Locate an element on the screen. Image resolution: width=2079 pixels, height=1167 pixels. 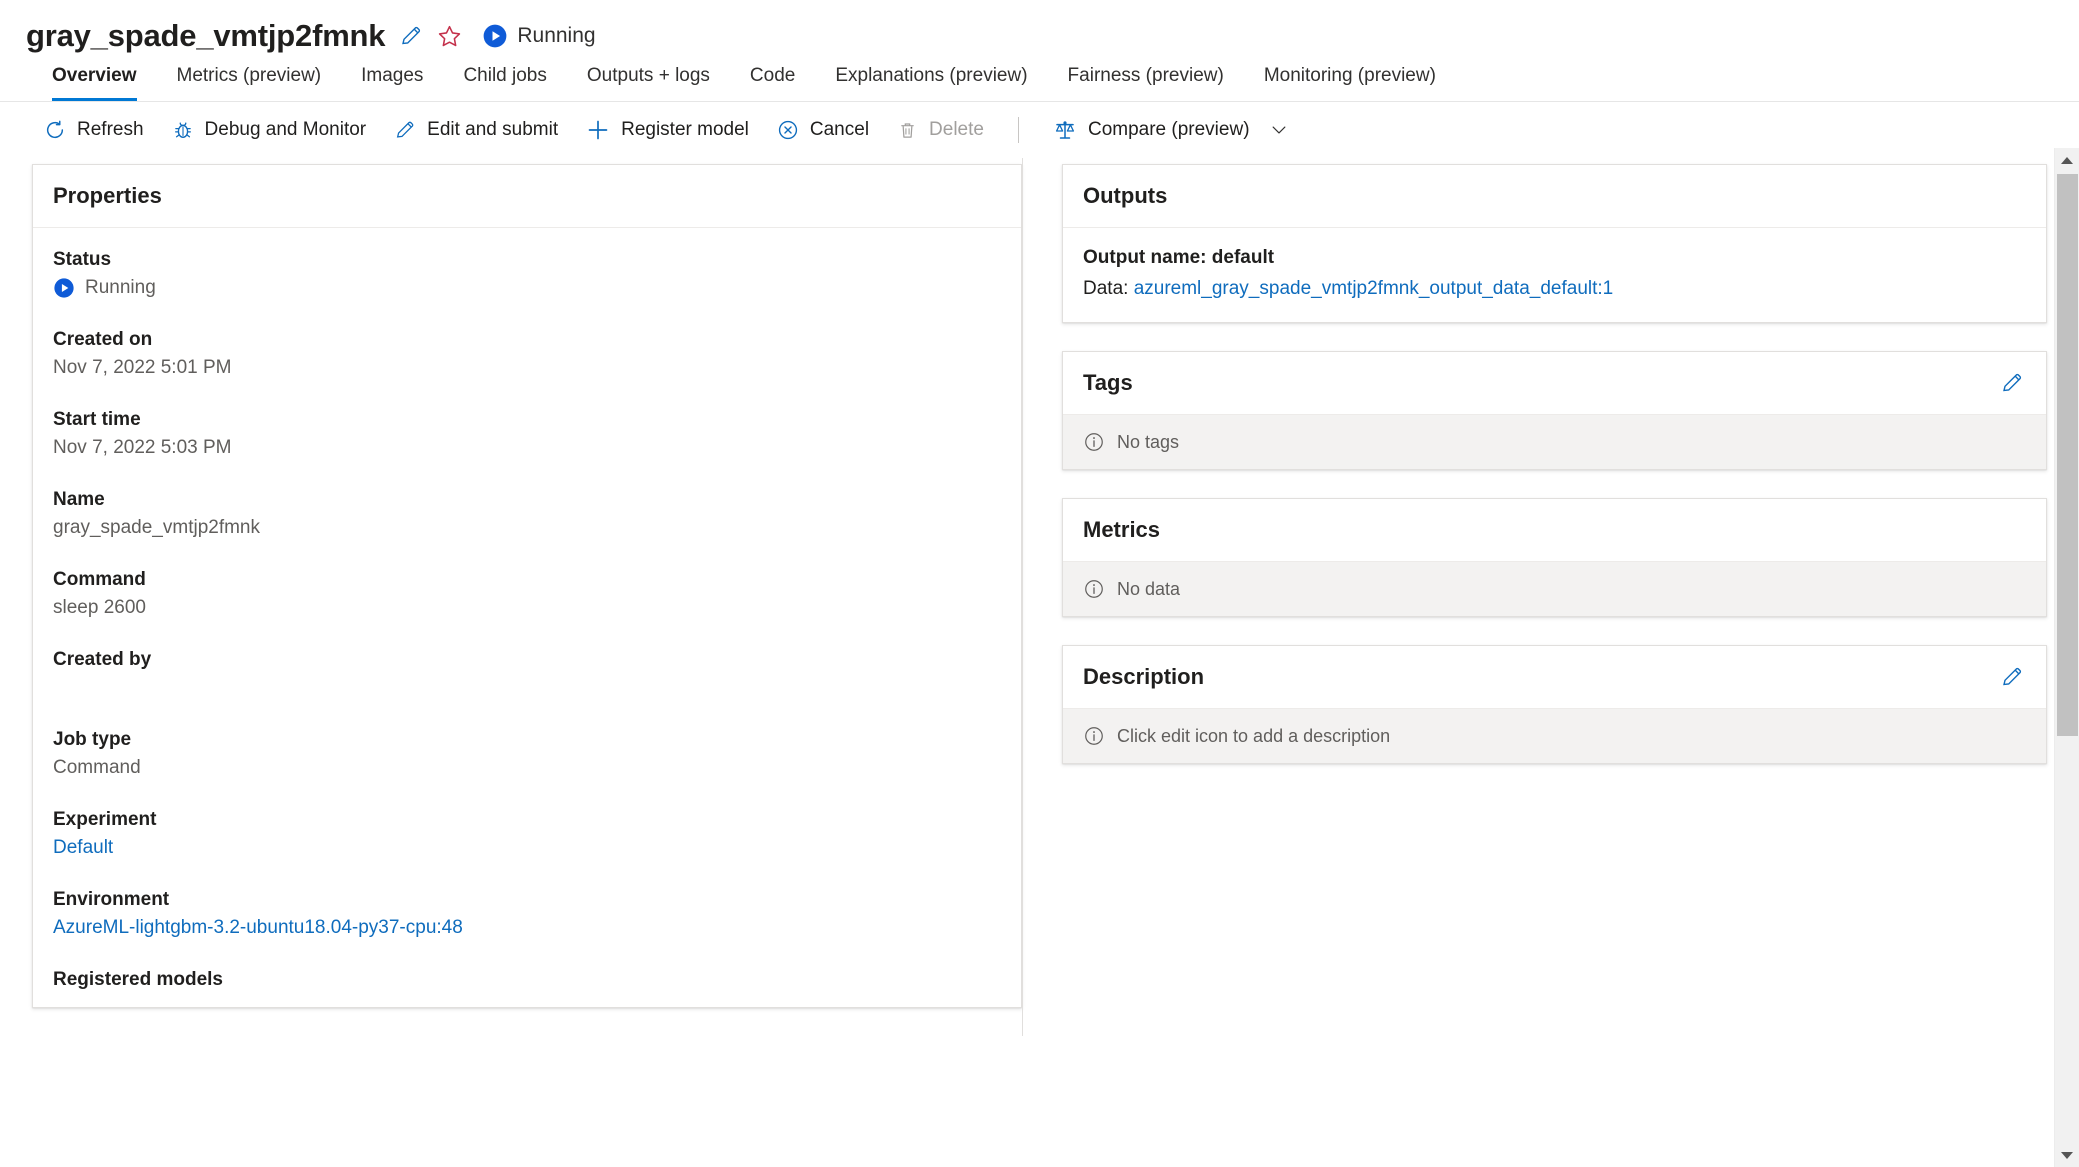
tab-outputs-logs: Outputs + logs is located at coordinates (648, 83).